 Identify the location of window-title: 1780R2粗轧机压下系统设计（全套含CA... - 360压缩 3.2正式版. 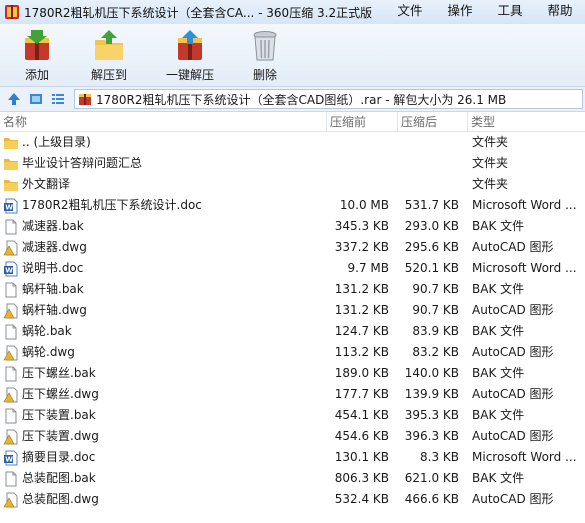
(198, 12).